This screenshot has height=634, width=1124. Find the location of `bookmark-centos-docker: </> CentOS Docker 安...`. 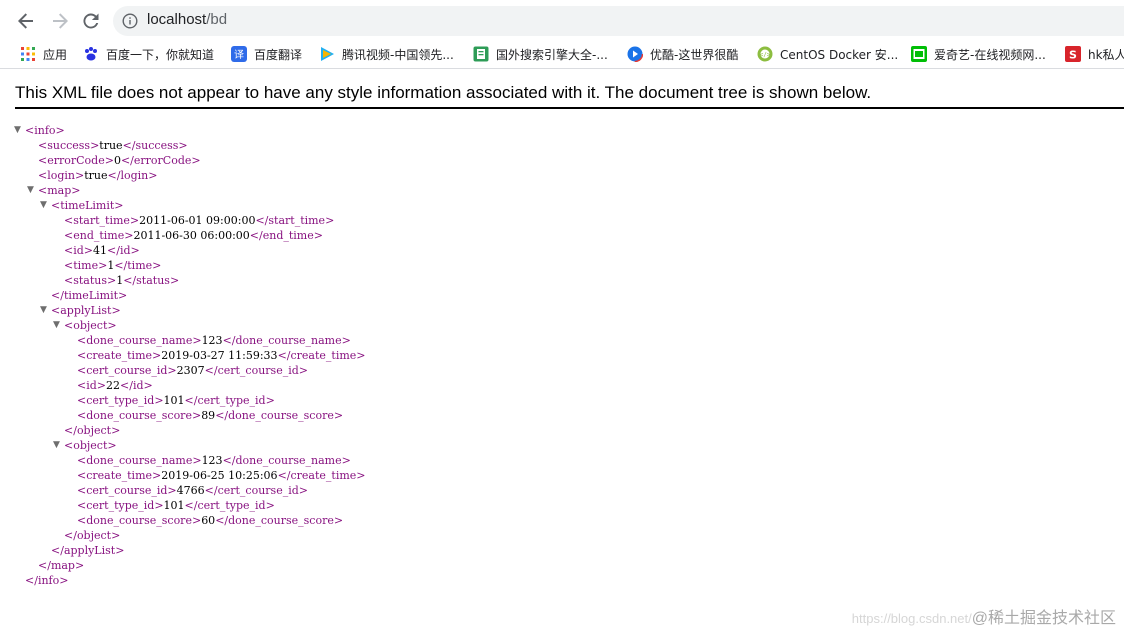

bookmark-centos-docker: </> CentOS Docker 安... is located at coordinates (827, 54).